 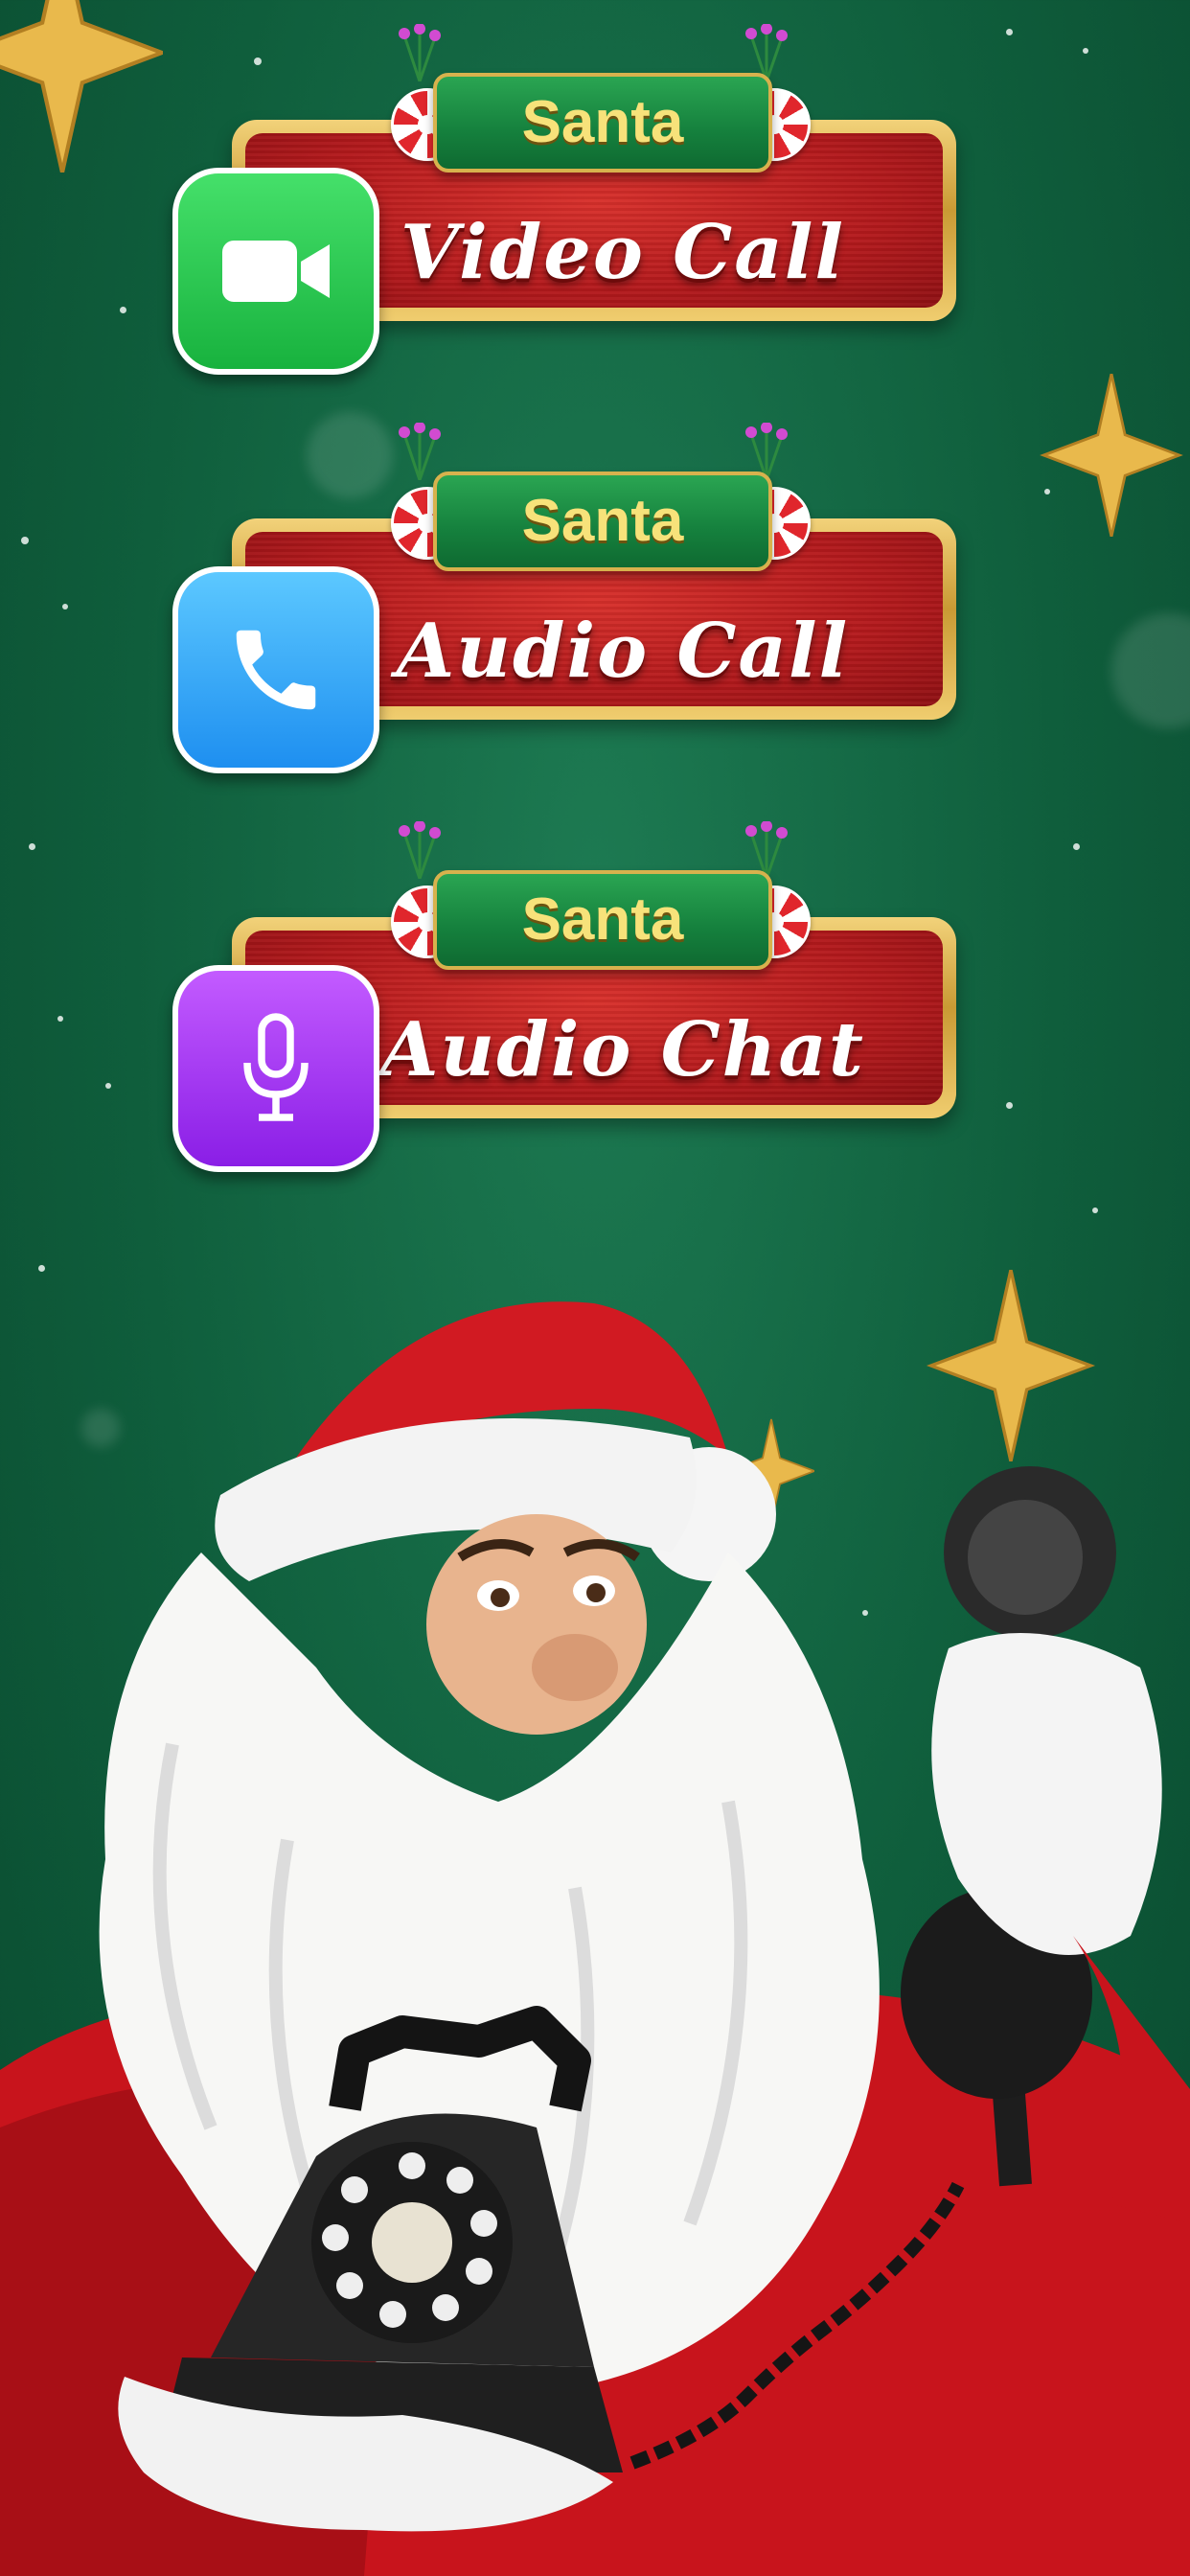 What do you see at coordinates (622, 1049) in the screenshot?
I see `audio-chat-label: Audio Chat` at bounding box center [622, 1049].